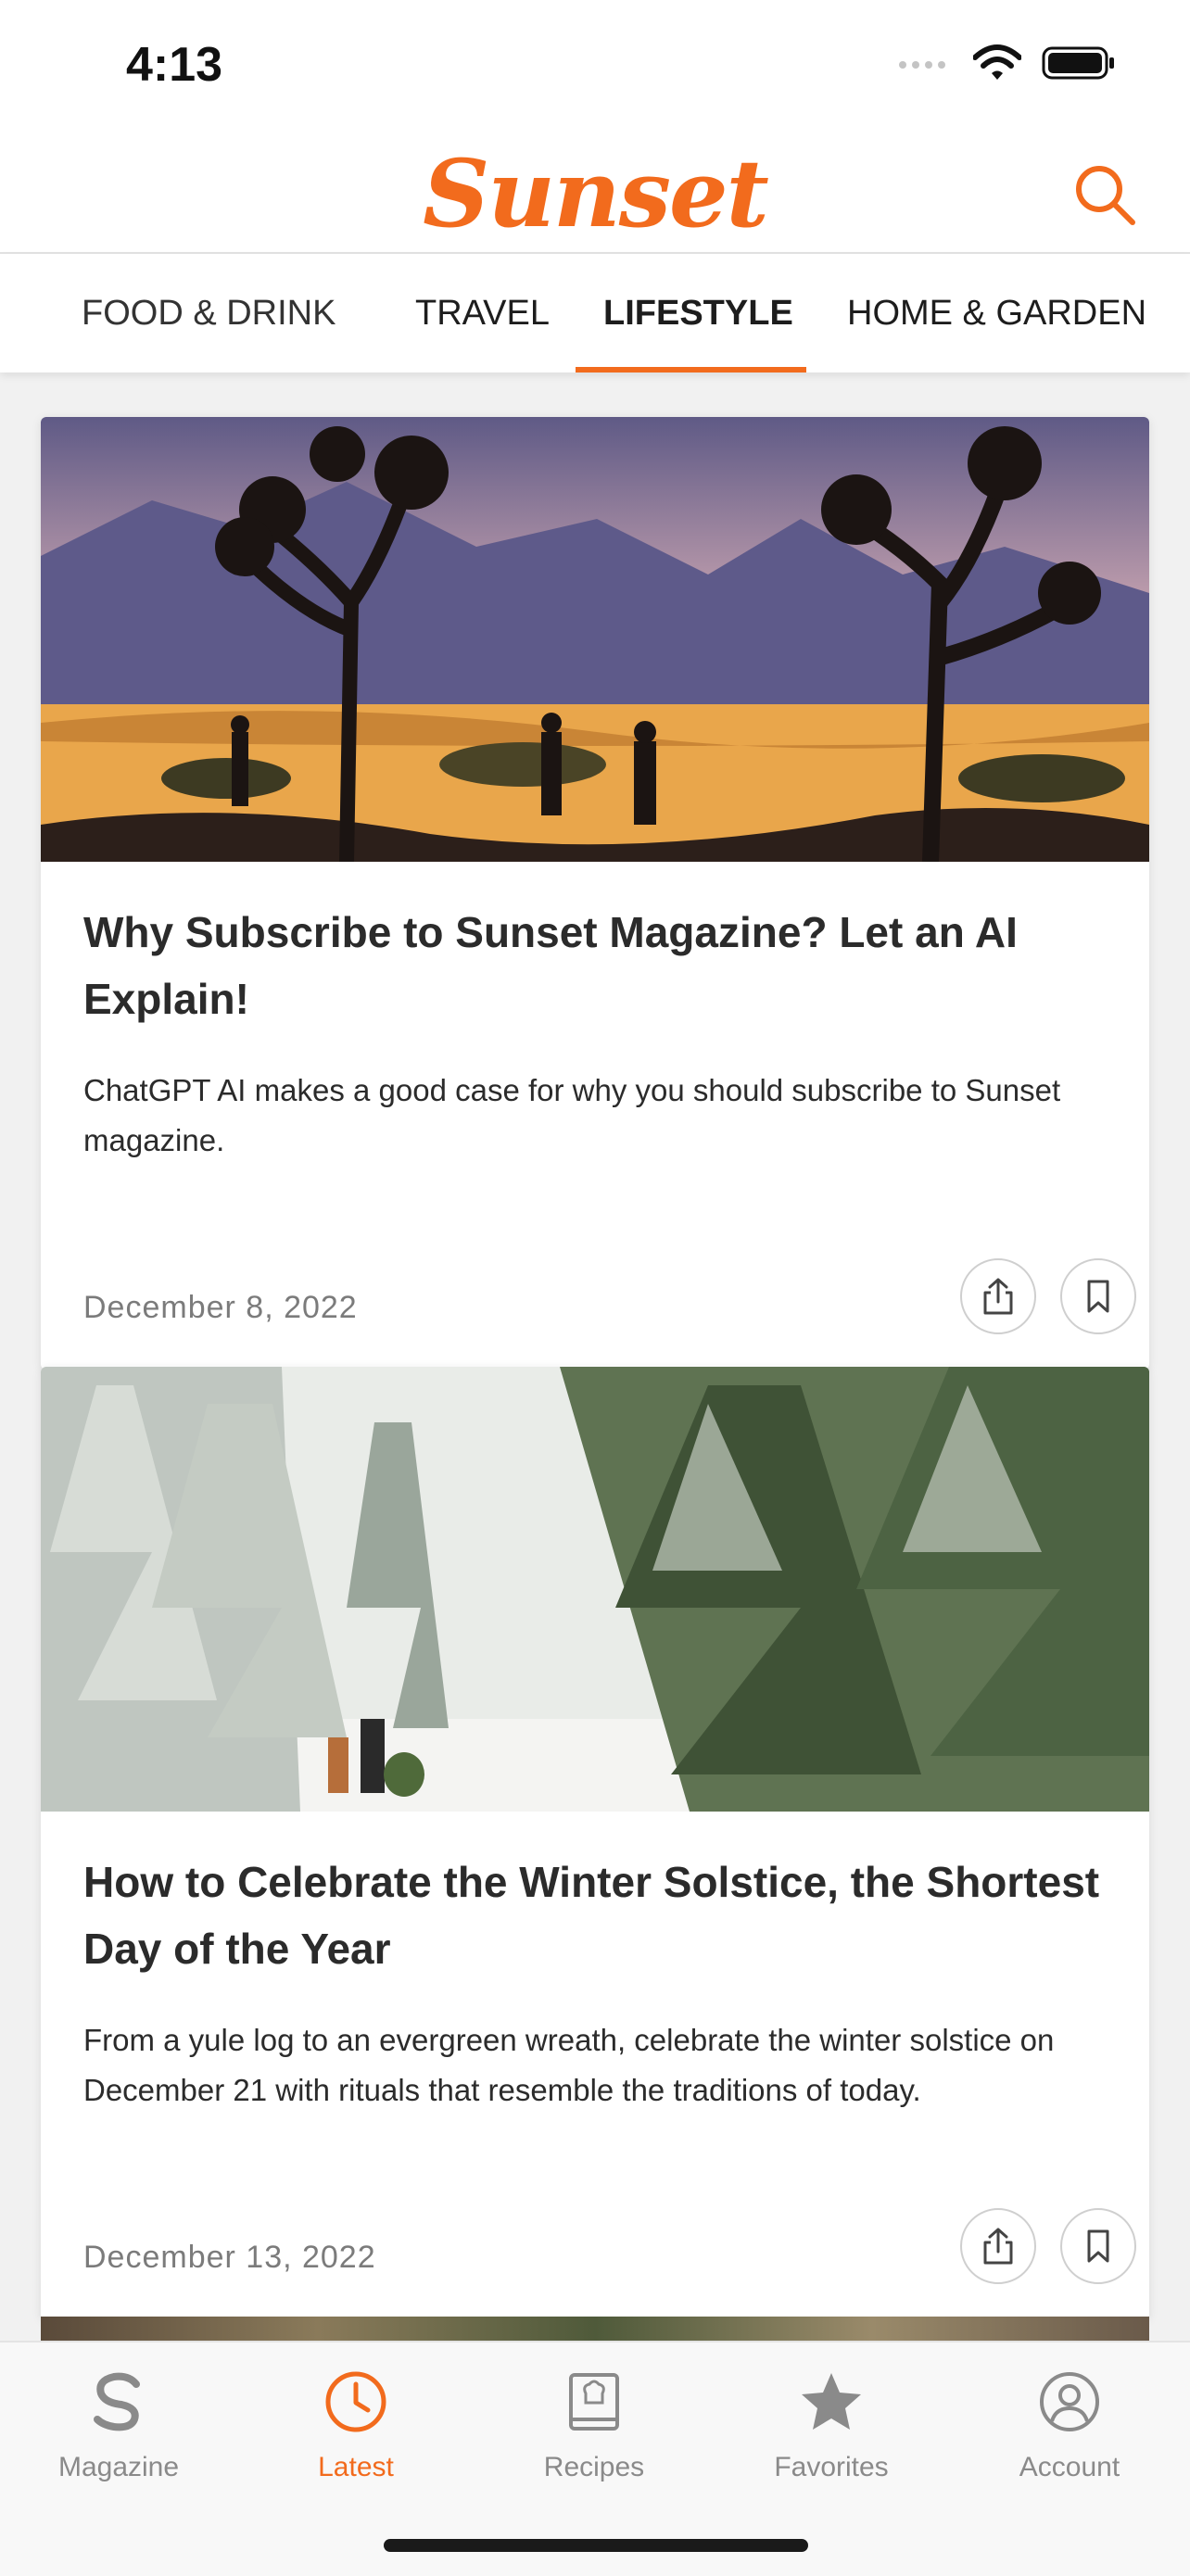 This screenshot has width=1190, height=2576. What do you see at coordinates (595, 65) in the screenshot?
I see `status-bar: 4:13` at bounding box center [595, 65].